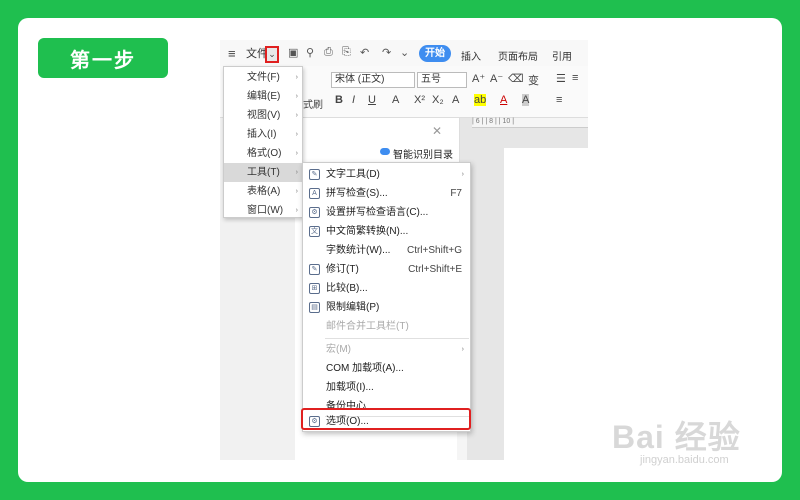  I want to click on font-size-select: 五号, so click(442, 80).